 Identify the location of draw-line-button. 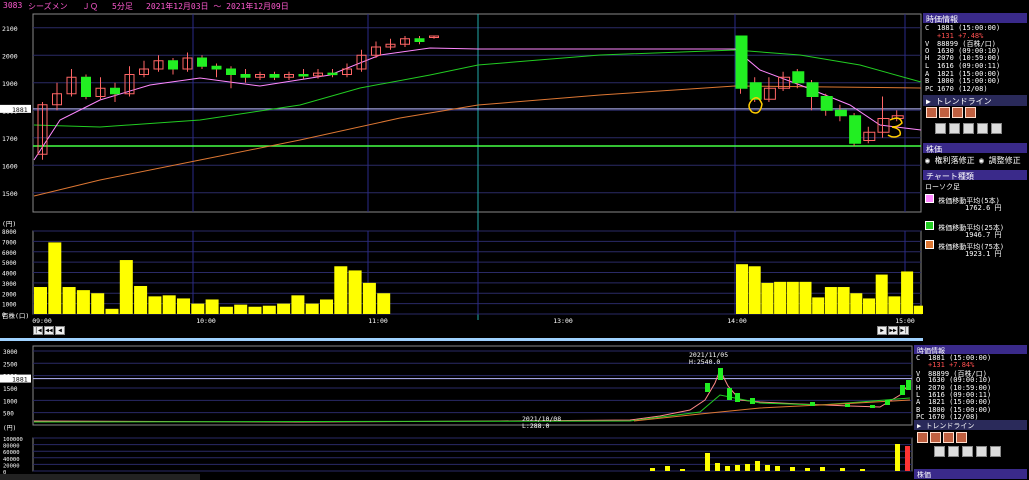
(931, 112).